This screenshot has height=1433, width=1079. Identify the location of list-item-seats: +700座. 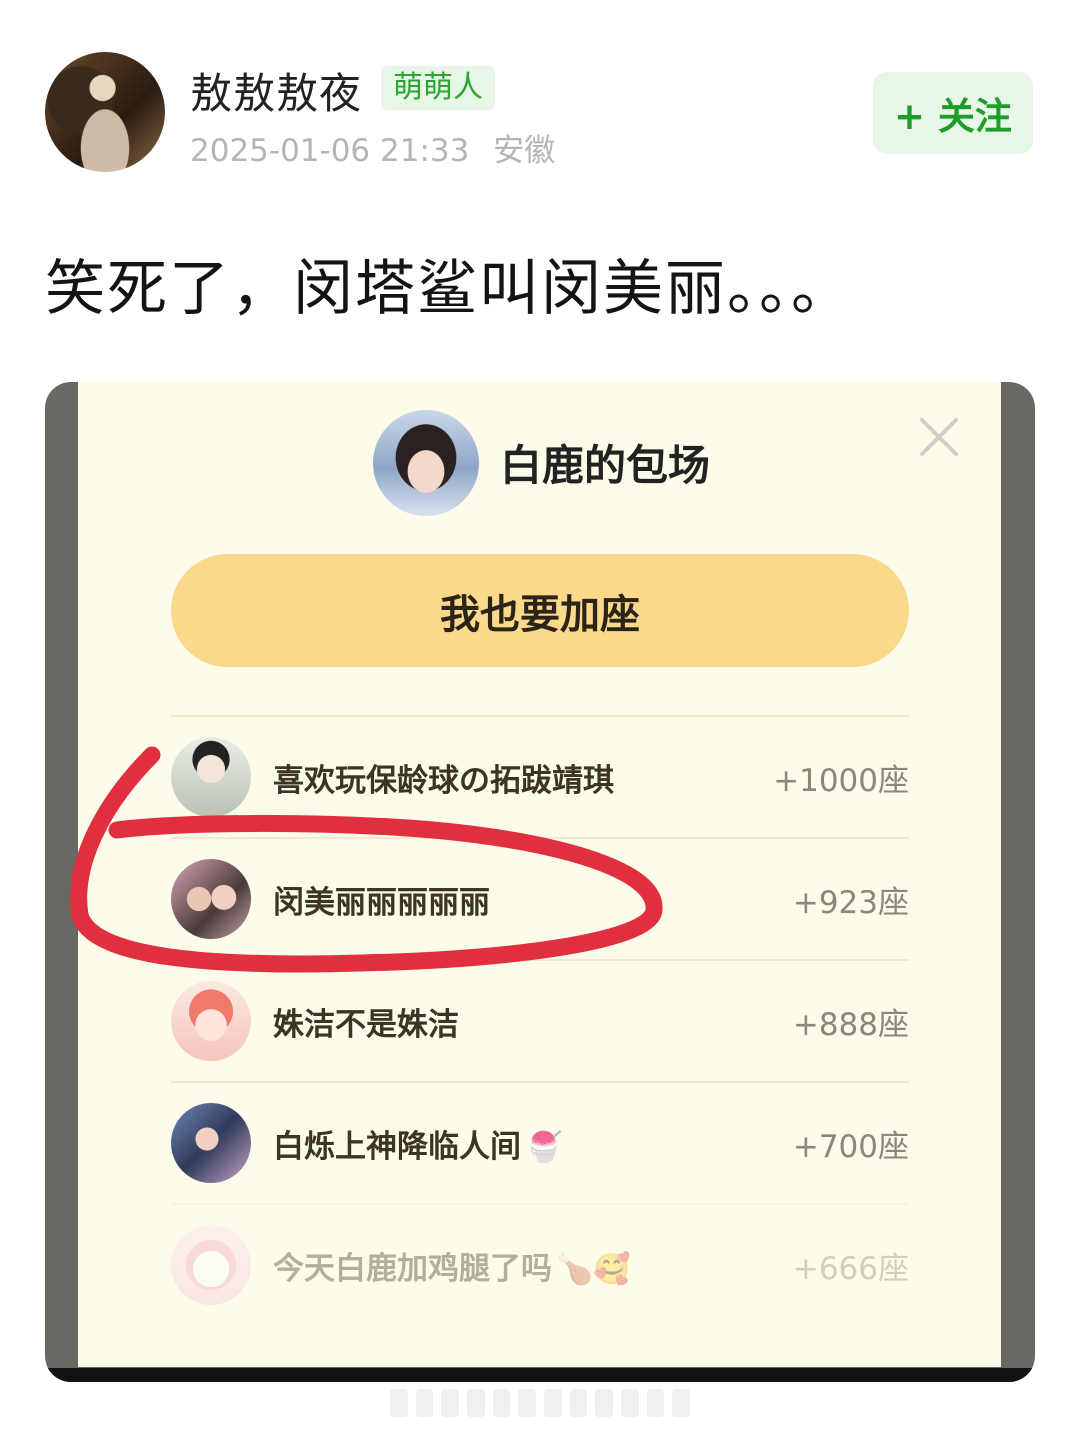
(850, 1146).